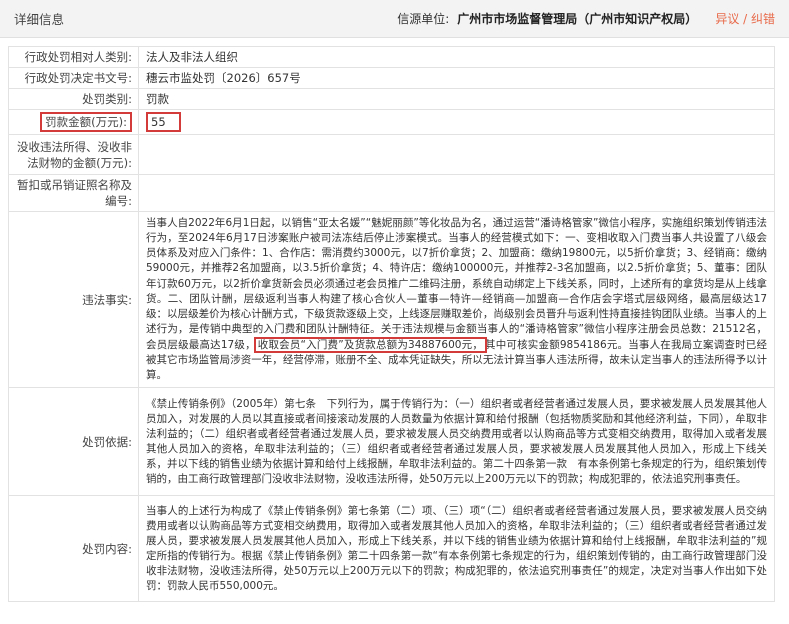 The width and height of the screenshot is (789, 624). I want to click on penalty-type-label: 处罚类别:, so click(73, 99).